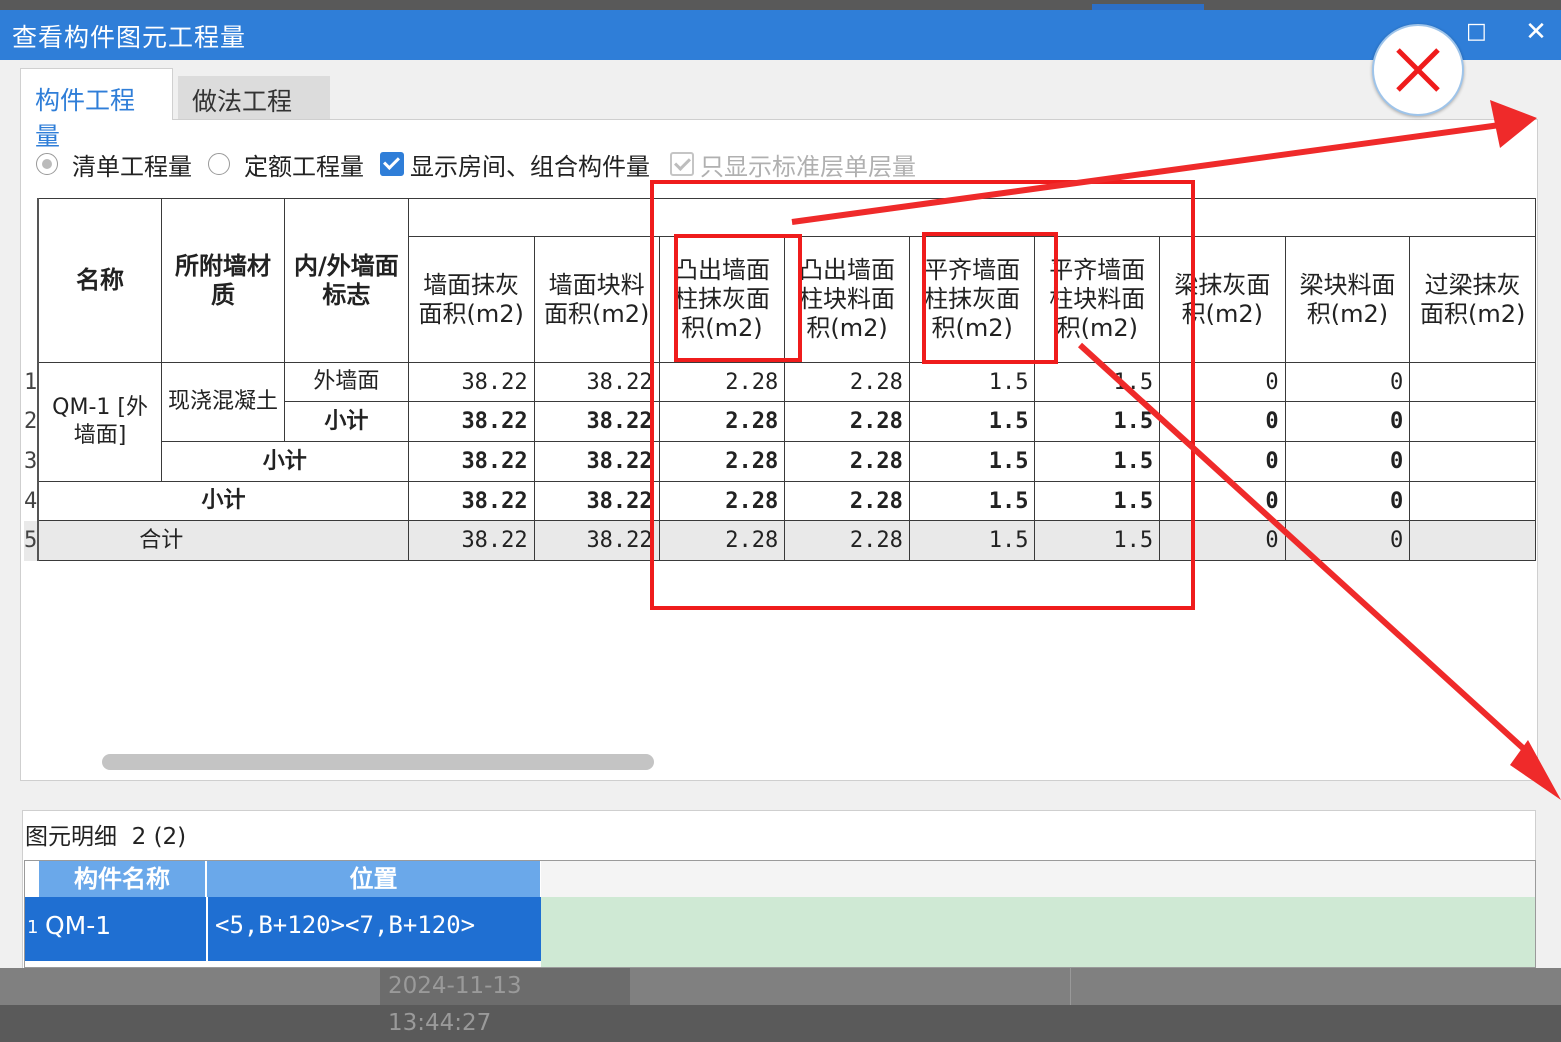 The image size is (1561, 1042). Describe the element at coordinates (1070, 986) in the screenshot. I see `status-separator` at that location.